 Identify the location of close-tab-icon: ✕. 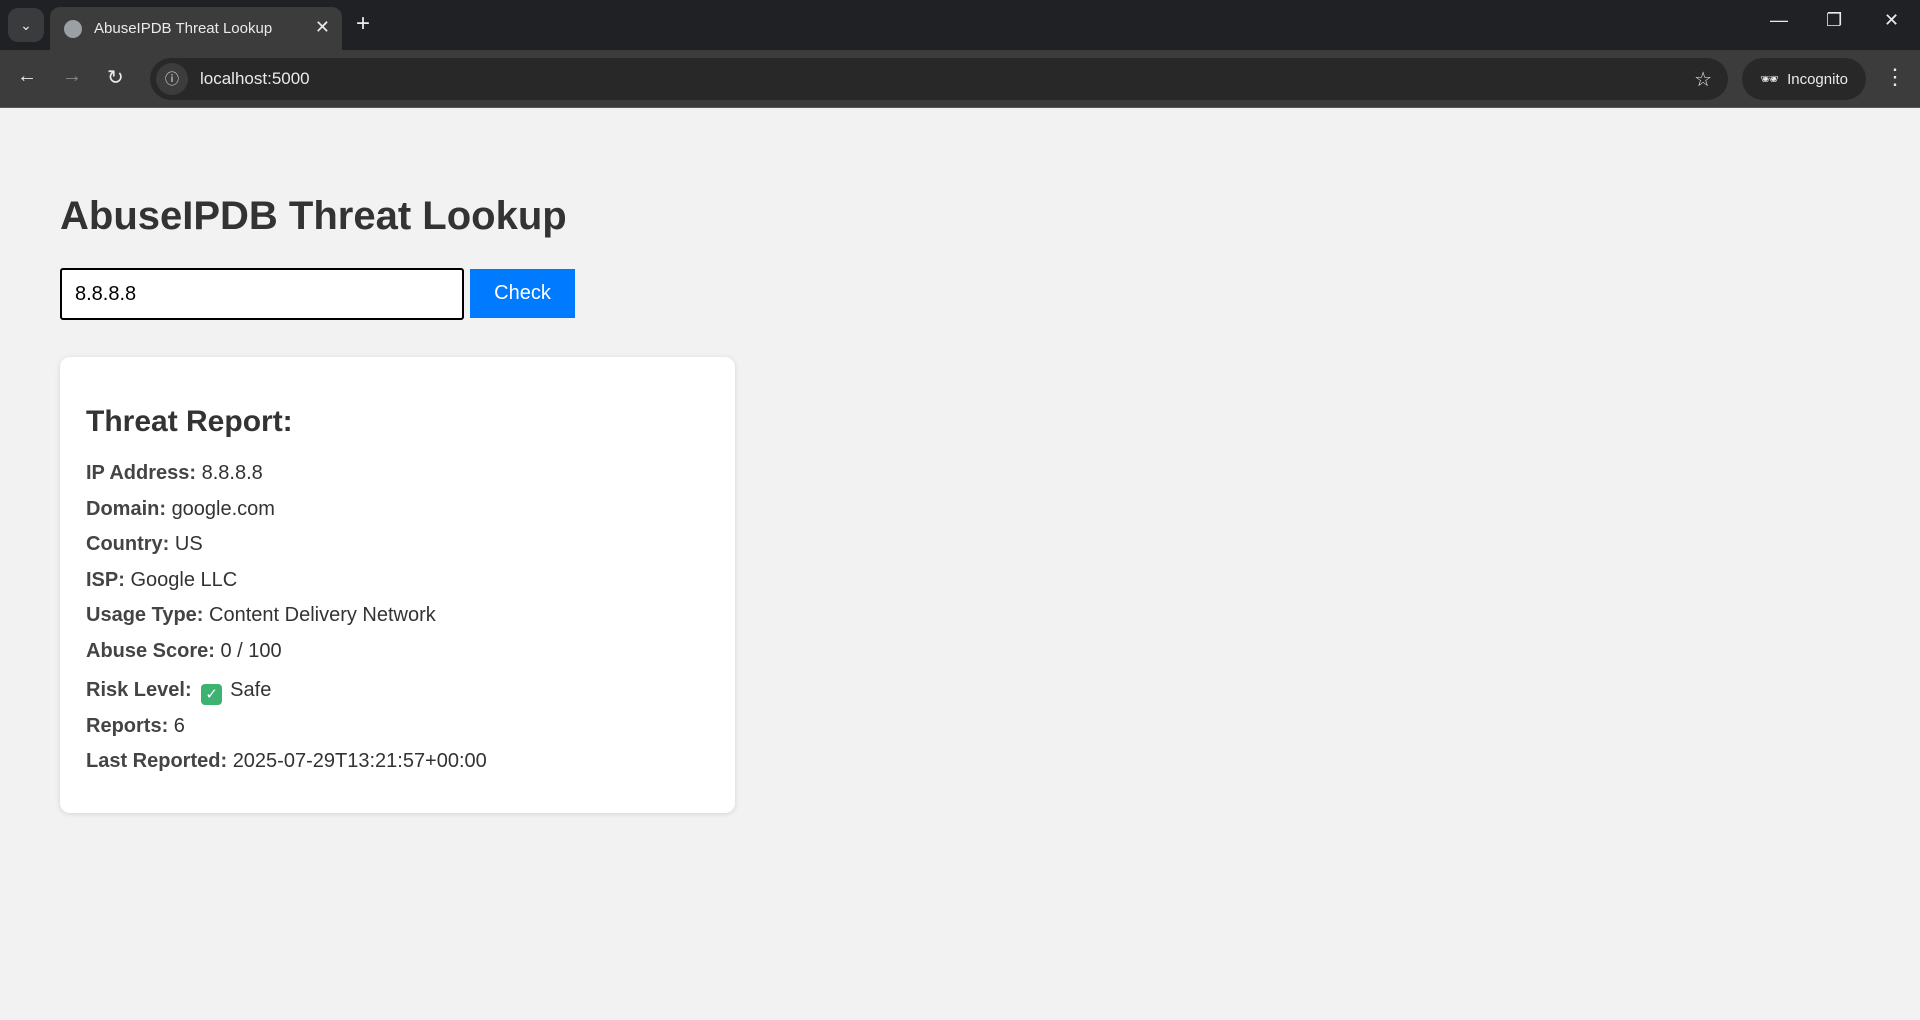
(322, 27).